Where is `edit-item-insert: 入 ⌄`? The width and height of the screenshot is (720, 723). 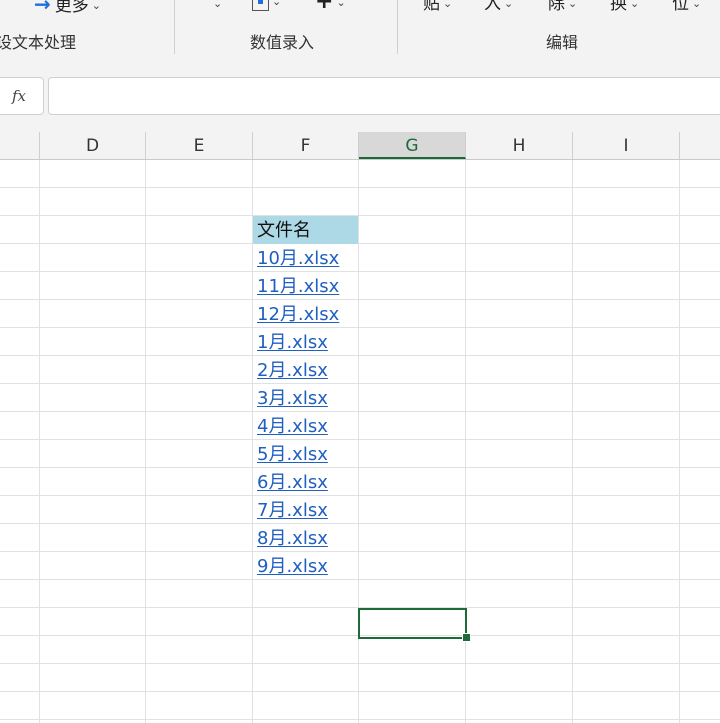 edit-item-insert: 入 ⌄ is located at coordinates (498, 7).